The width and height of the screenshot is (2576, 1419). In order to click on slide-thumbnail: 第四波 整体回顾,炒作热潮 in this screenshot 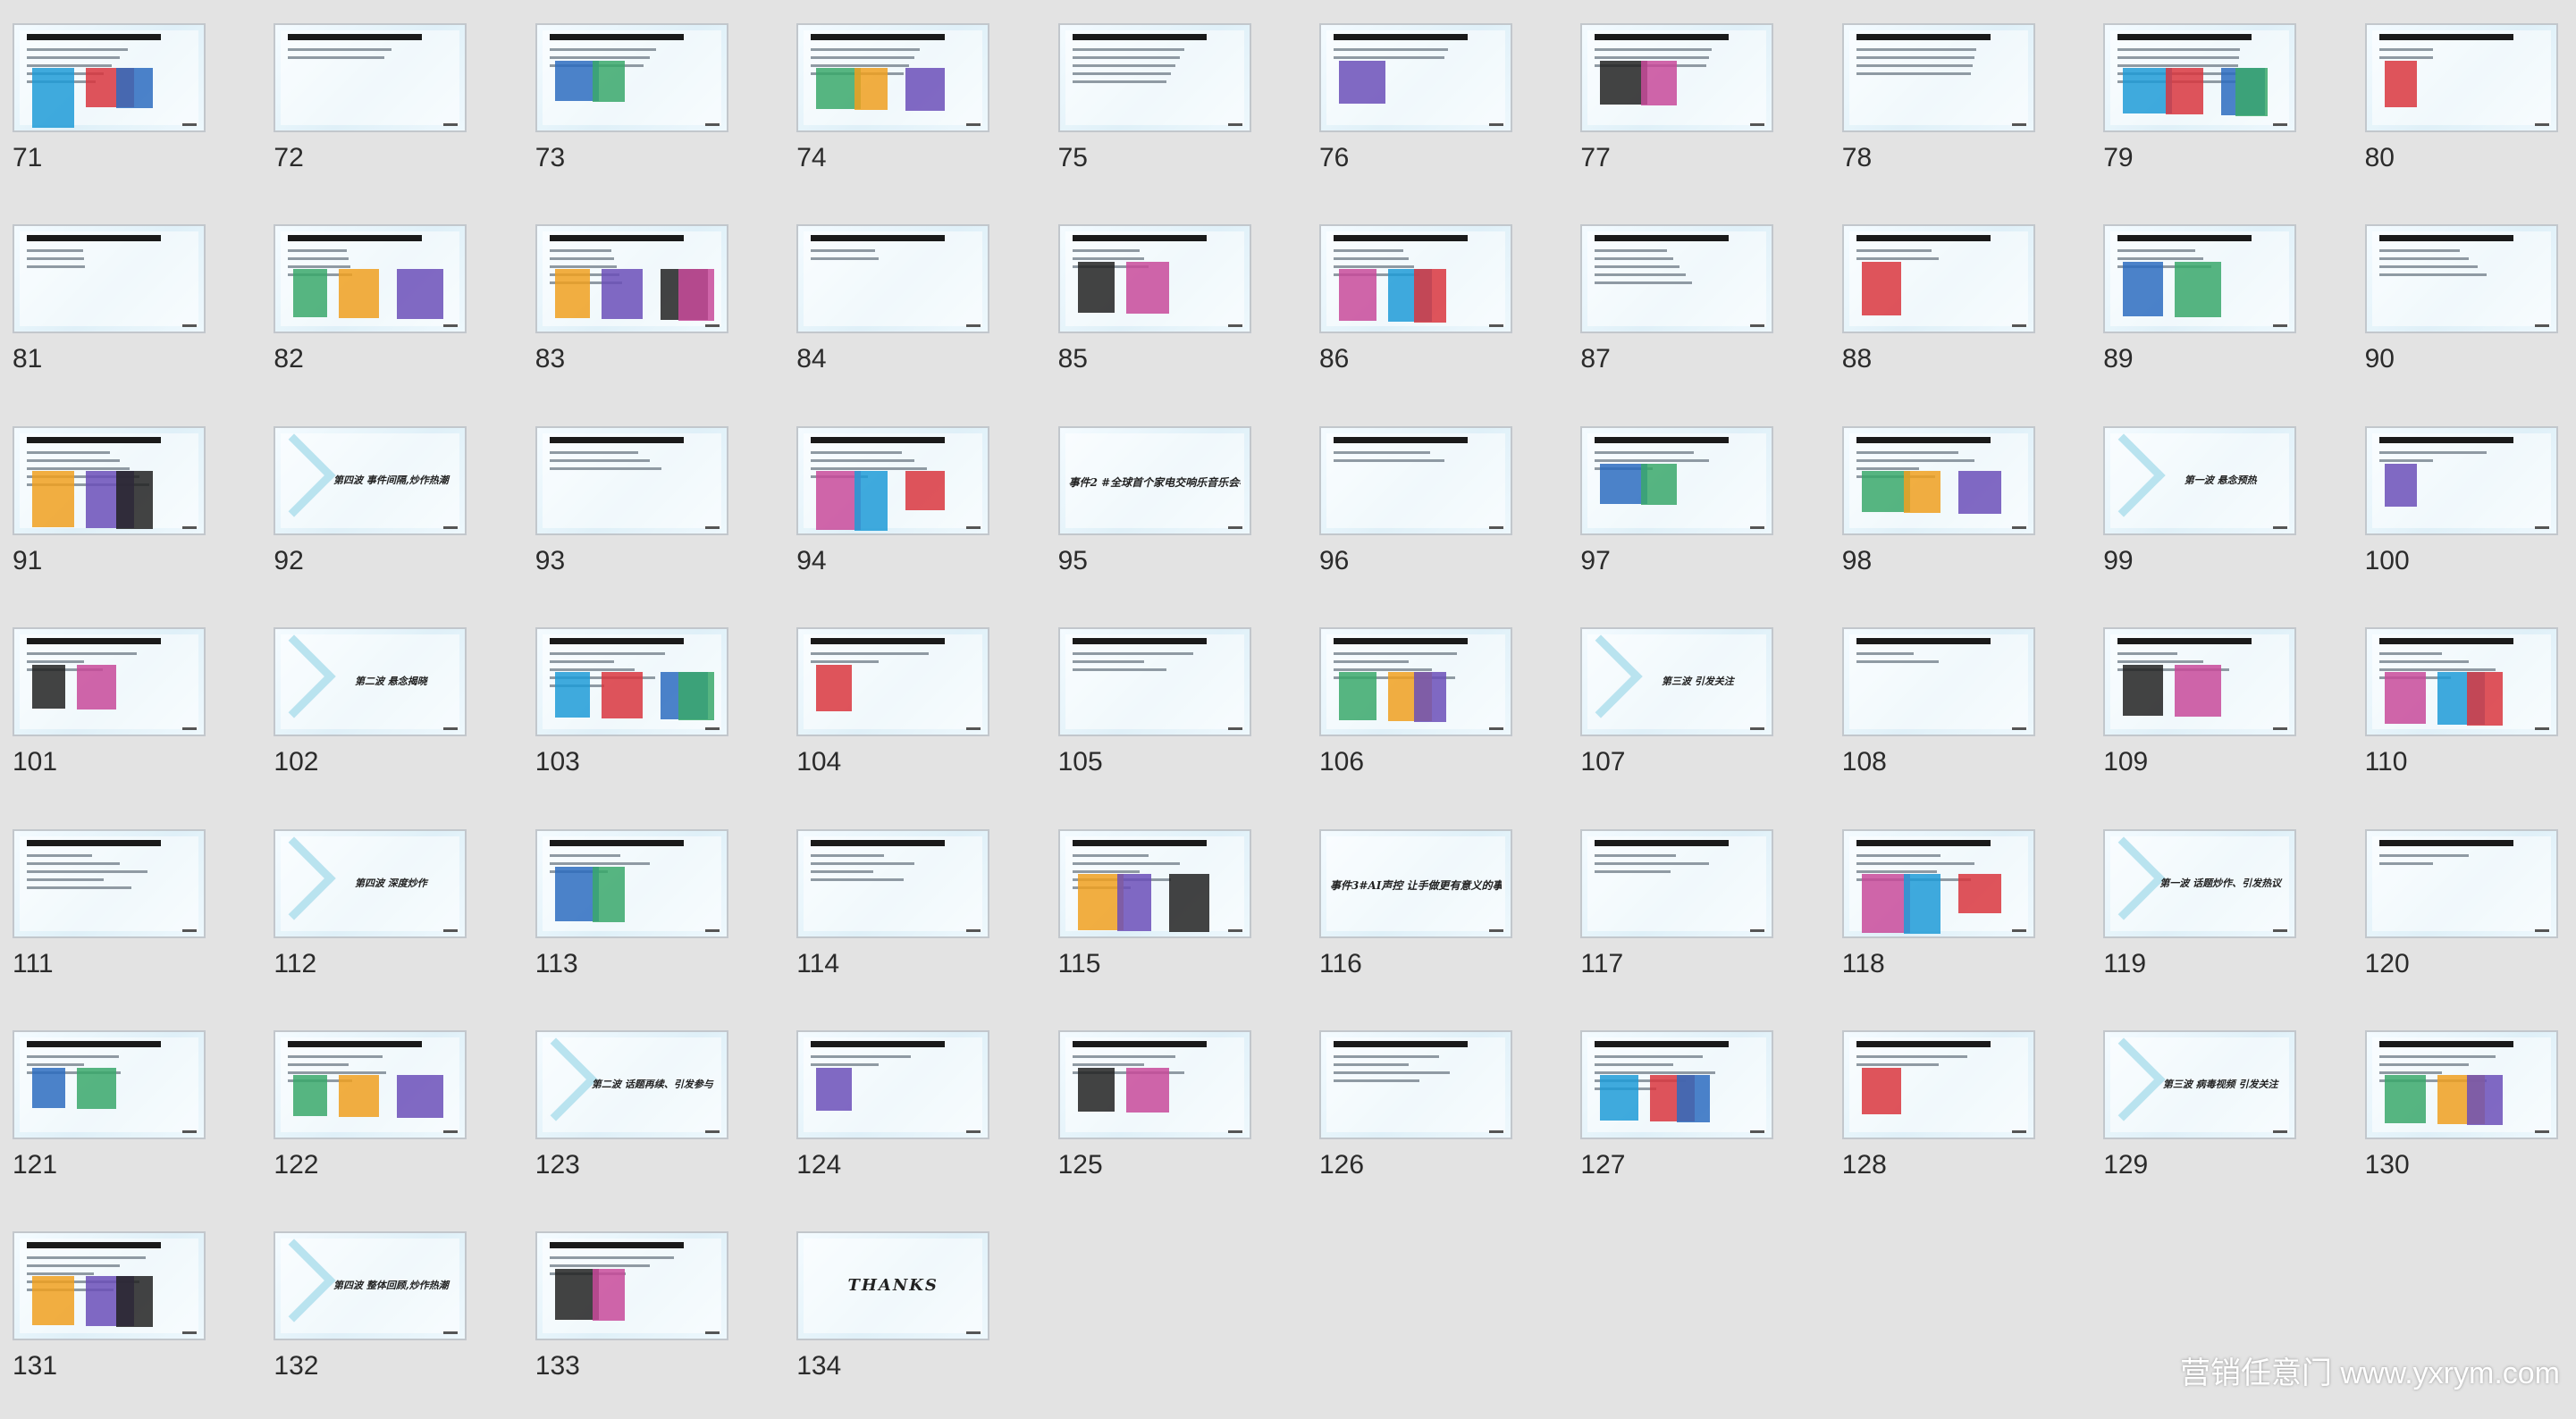, I will do `click(371, 1286)`.